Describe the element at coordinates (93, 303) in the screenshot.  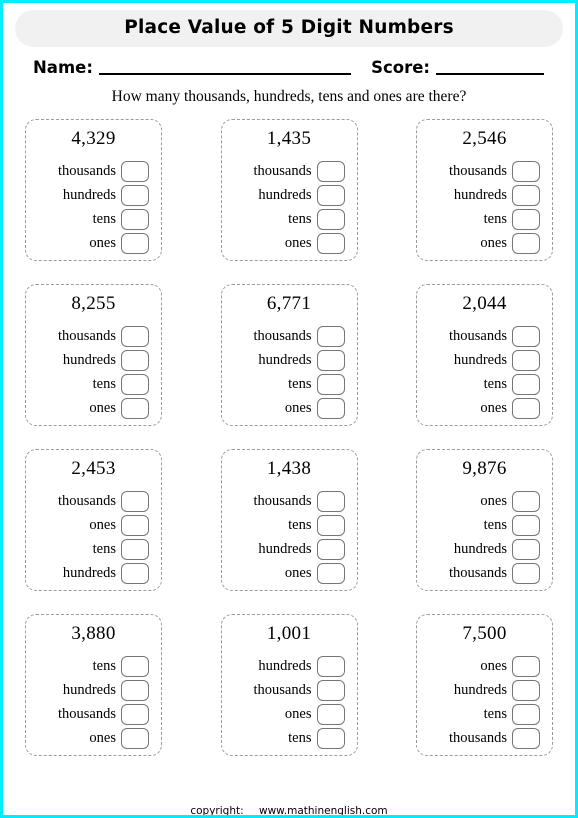
I see `card-number: 8,255` at that location.